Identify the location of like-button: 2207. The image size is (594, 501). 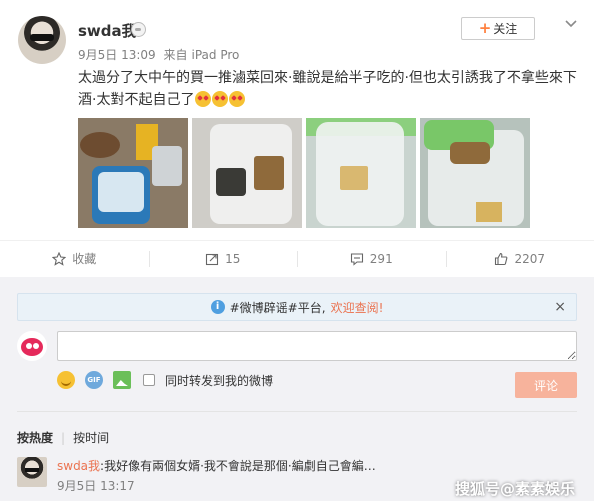
(519, 258).